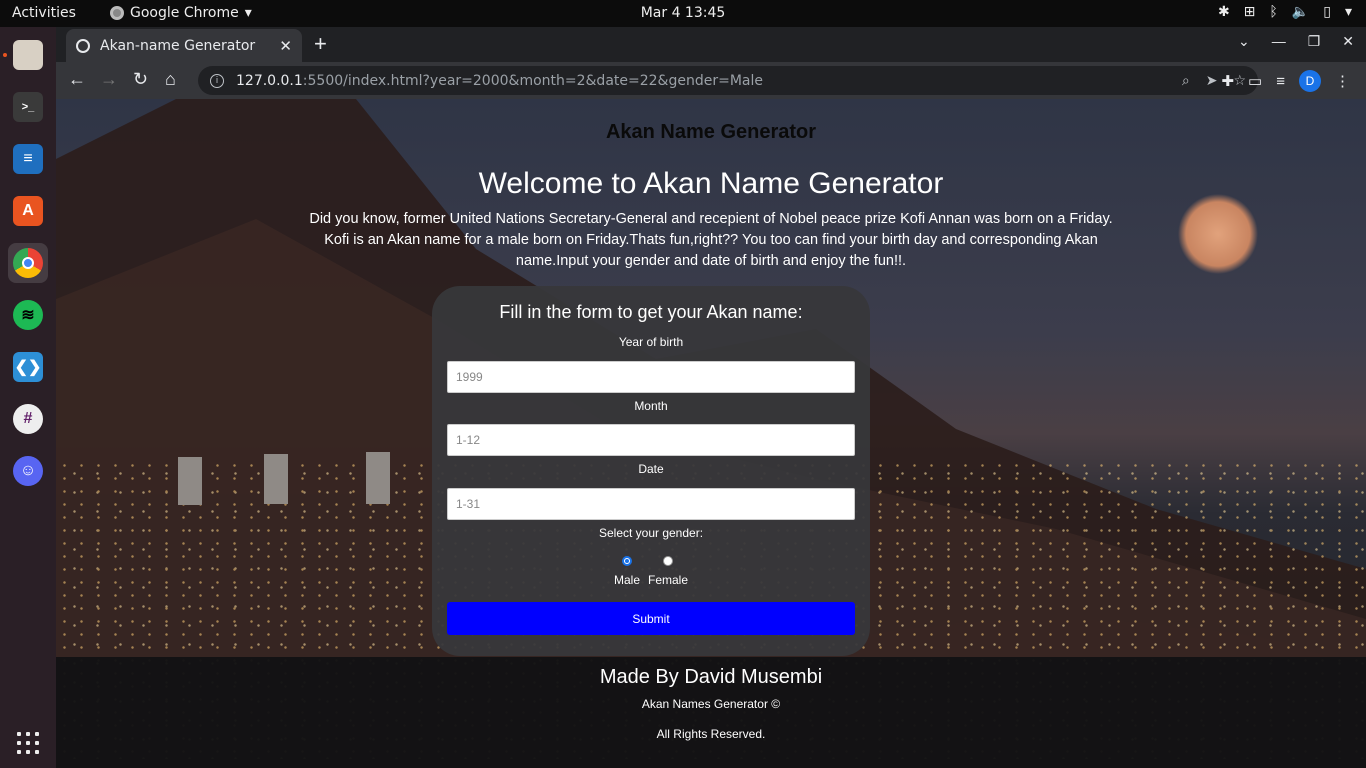  I want to click on dock-item-chrome, so click(28, 263).